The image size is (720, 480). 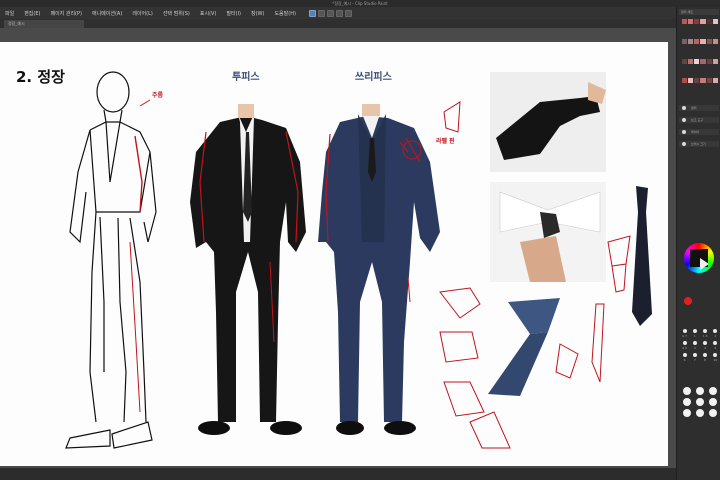 I want to click on standalone-tie, so click(x=642, y=256).